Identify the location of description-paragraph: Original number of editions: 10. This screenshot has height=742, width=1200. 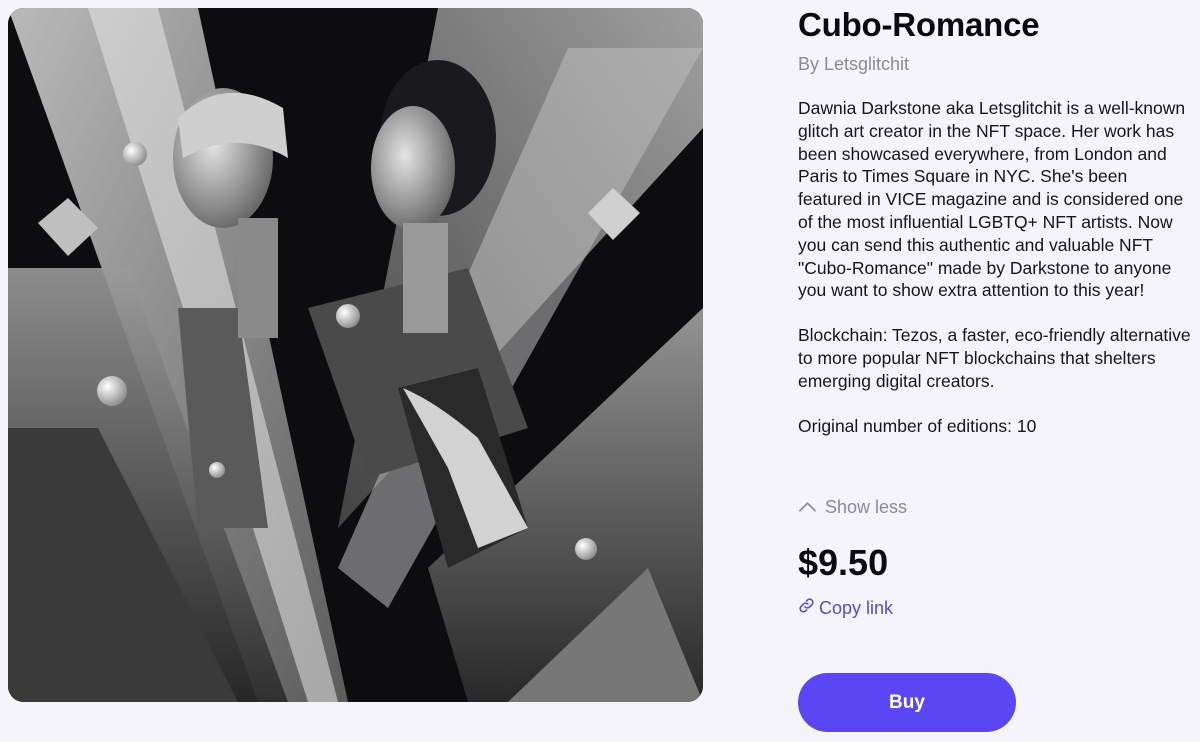
(917, 425).